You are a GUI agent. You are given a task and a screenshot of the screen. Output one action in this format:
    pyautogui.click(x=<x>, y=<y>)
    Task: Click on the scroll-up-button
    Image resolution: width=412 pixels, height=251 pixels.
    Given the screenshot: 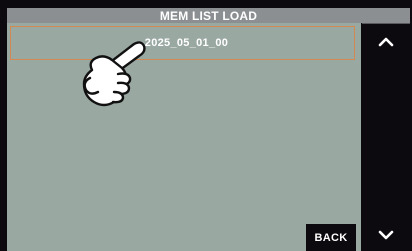 What is the action you would take?
    pyautogui.click(x=386, y=41)
    